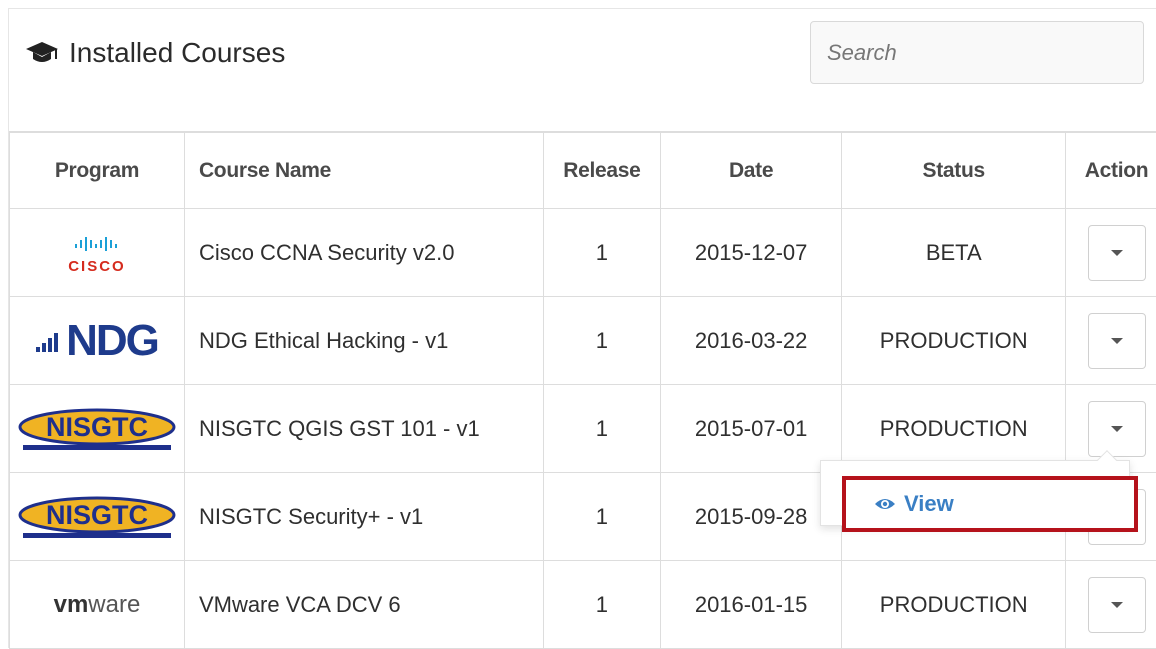 The image size is (1156, 649). I want to click on graduation-cap-icon, so click(42, 53).